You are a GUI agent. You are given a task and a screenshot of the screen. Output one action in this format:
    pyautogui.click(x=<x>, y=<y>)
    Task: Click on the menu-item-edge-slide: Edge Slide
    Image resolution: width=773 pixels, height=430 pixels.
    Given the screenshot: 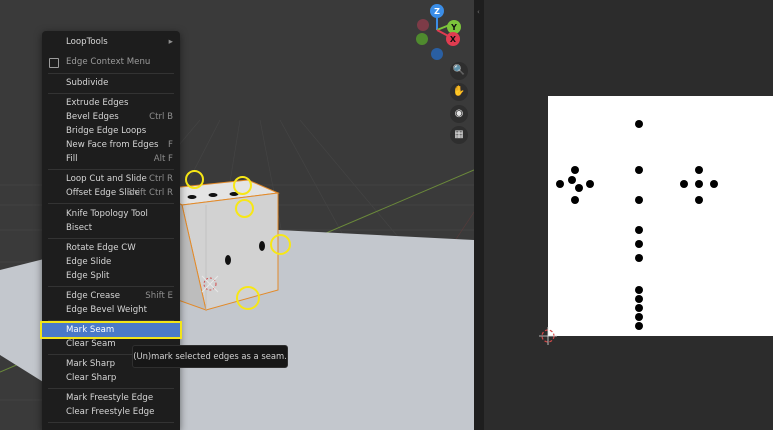 What is the action you would take?
    pyautogui.click(x=111, y=262)
    